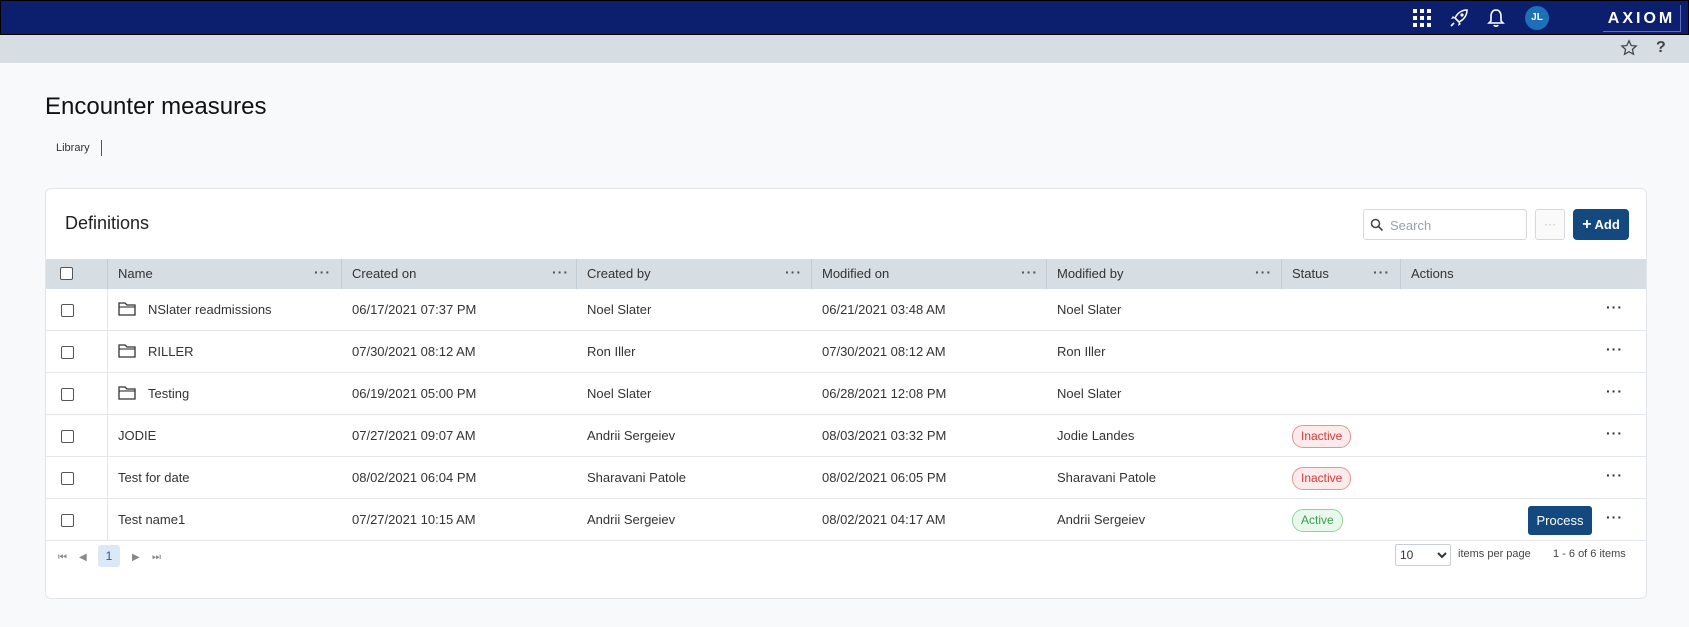  What do you see at coordinates (135, 274) in the screenshot?
I see `column-header-name: Name` at bounding box center [135, 274].